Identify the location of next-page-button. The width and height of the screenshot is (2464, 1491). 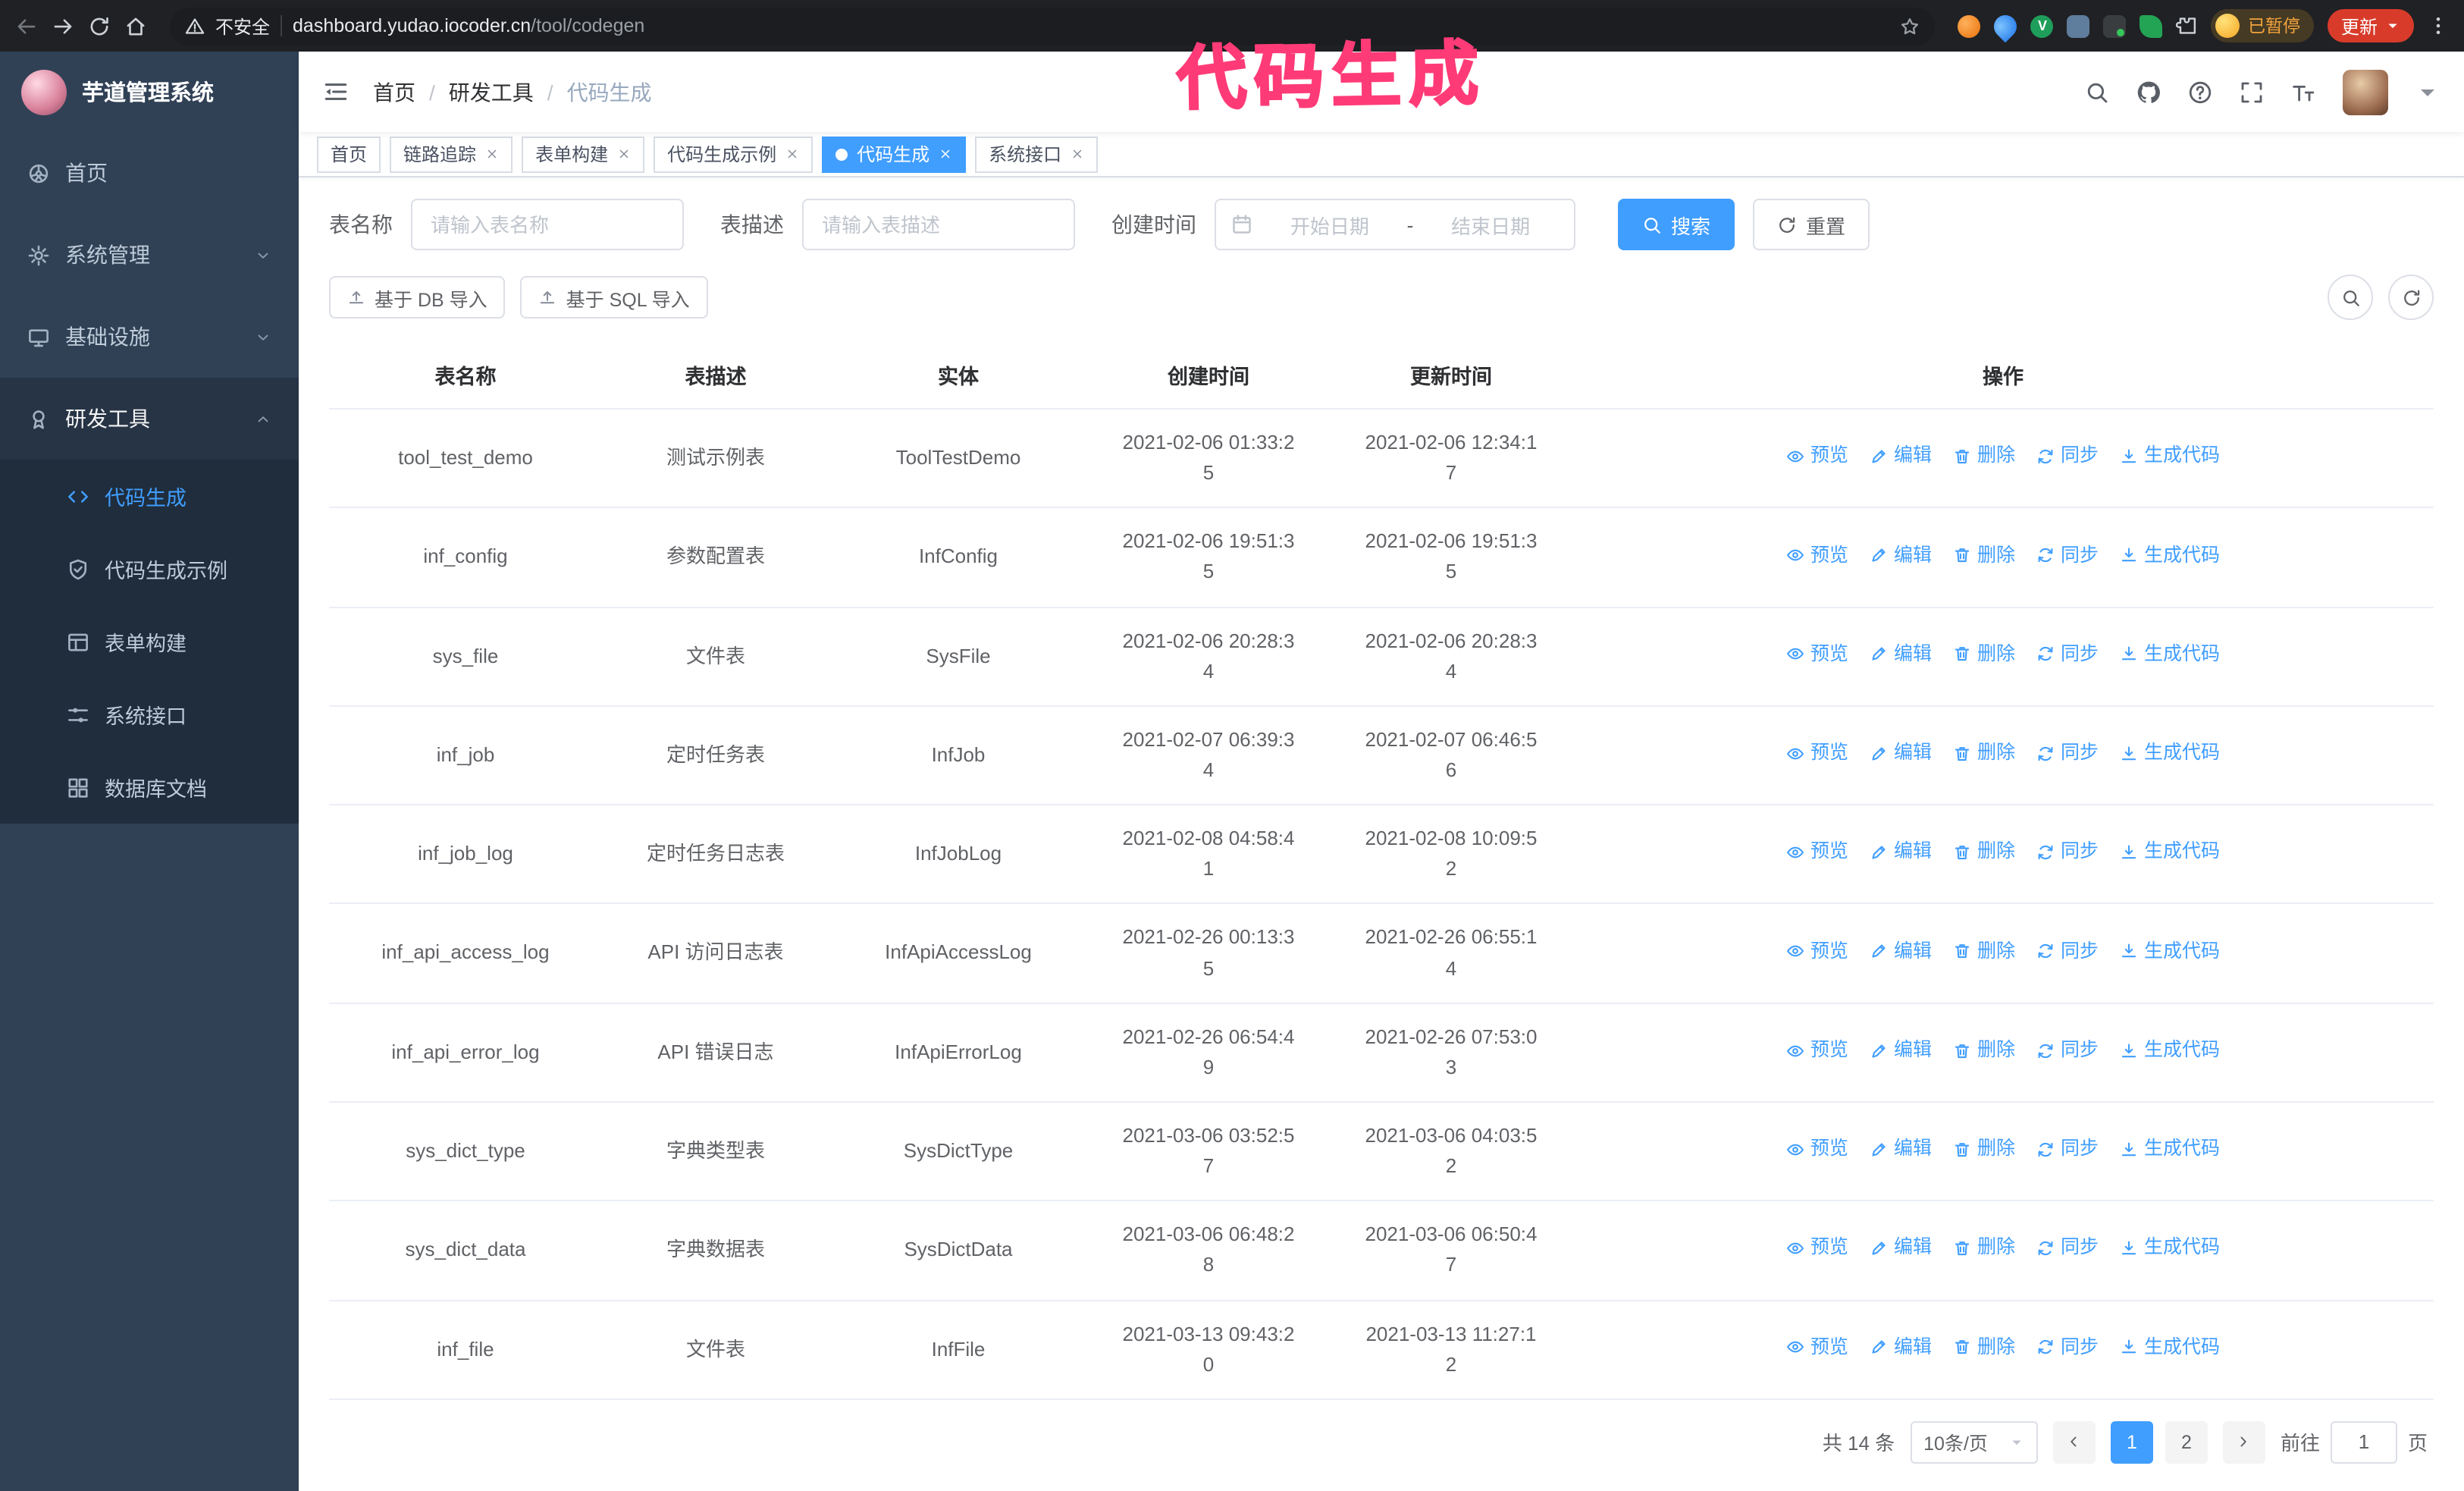
(2243, 1442).